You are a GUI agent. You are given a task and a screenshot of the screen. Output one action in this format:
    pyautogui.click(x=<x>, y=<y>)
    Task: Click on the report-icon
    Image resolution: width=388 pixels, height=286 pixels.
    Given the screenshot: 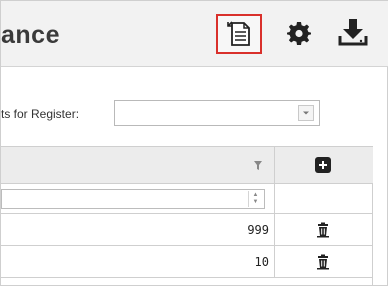 What is the action you would take?
    pyautogui.click(x=238, y=33)
    